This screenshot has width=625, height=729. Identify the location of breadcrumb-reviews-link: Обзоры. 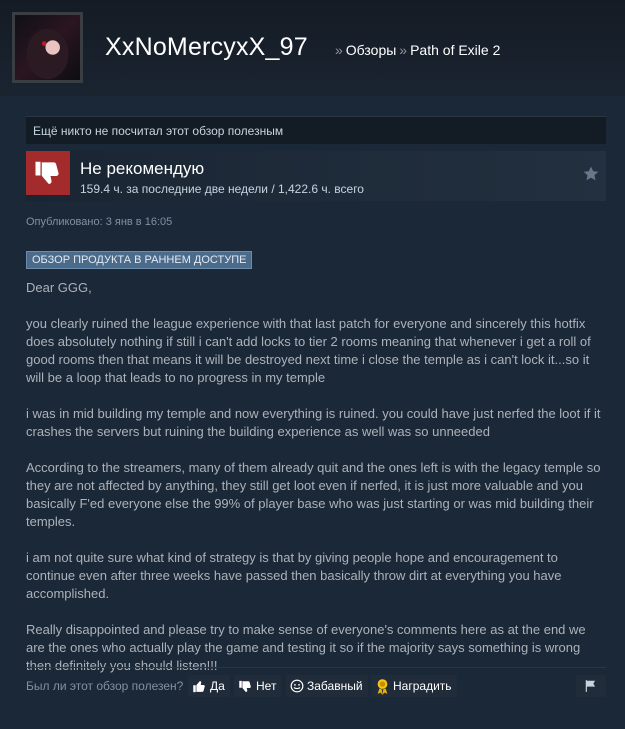
(371, 50).